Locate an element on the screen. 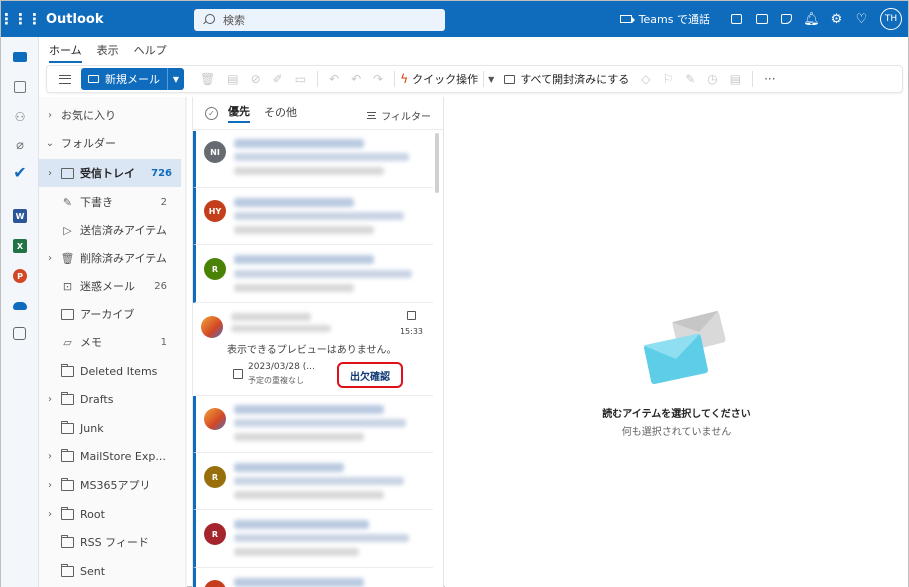 Image resolution: width=909 pixels, height=587 pixels. word-icon: W is located at coordinates (20, 216).